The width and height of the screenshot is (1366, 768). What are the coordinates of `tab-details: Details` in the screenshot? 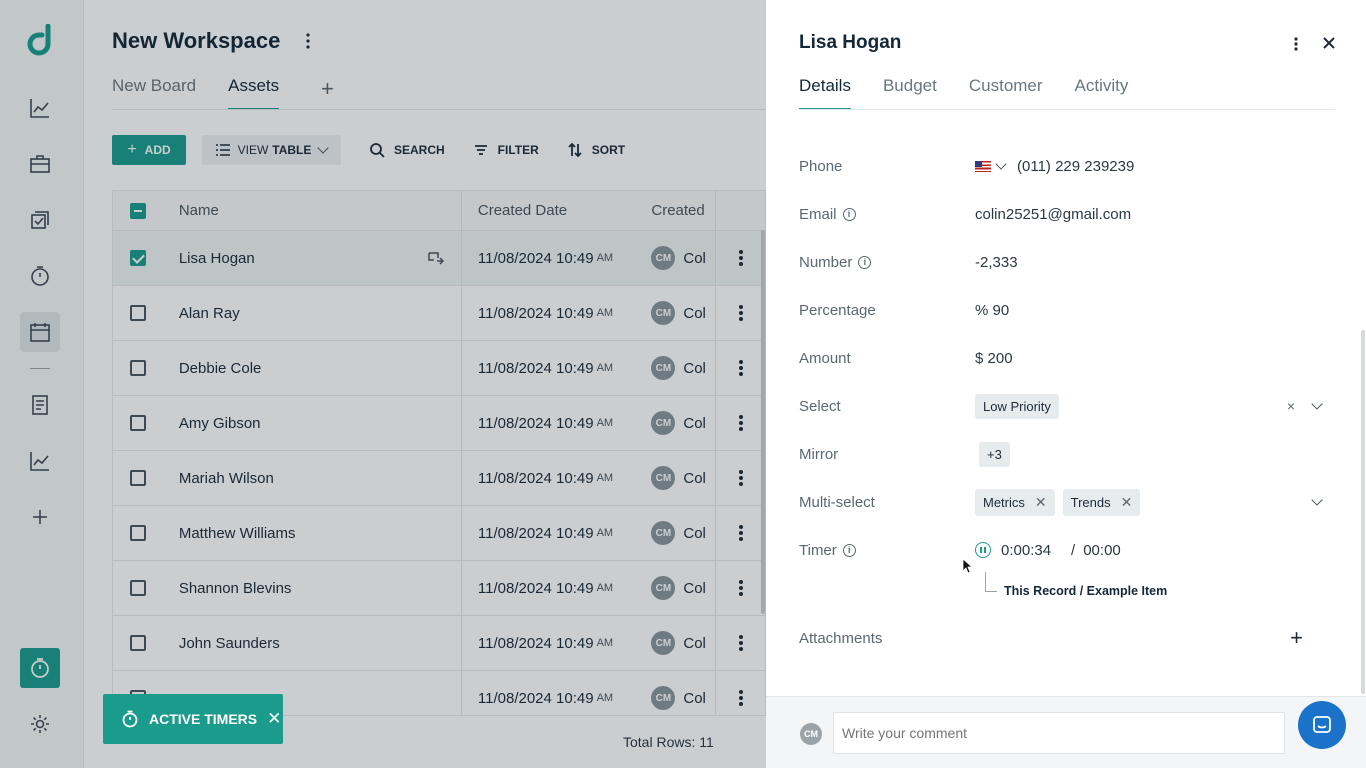 It's located at (825, 93).